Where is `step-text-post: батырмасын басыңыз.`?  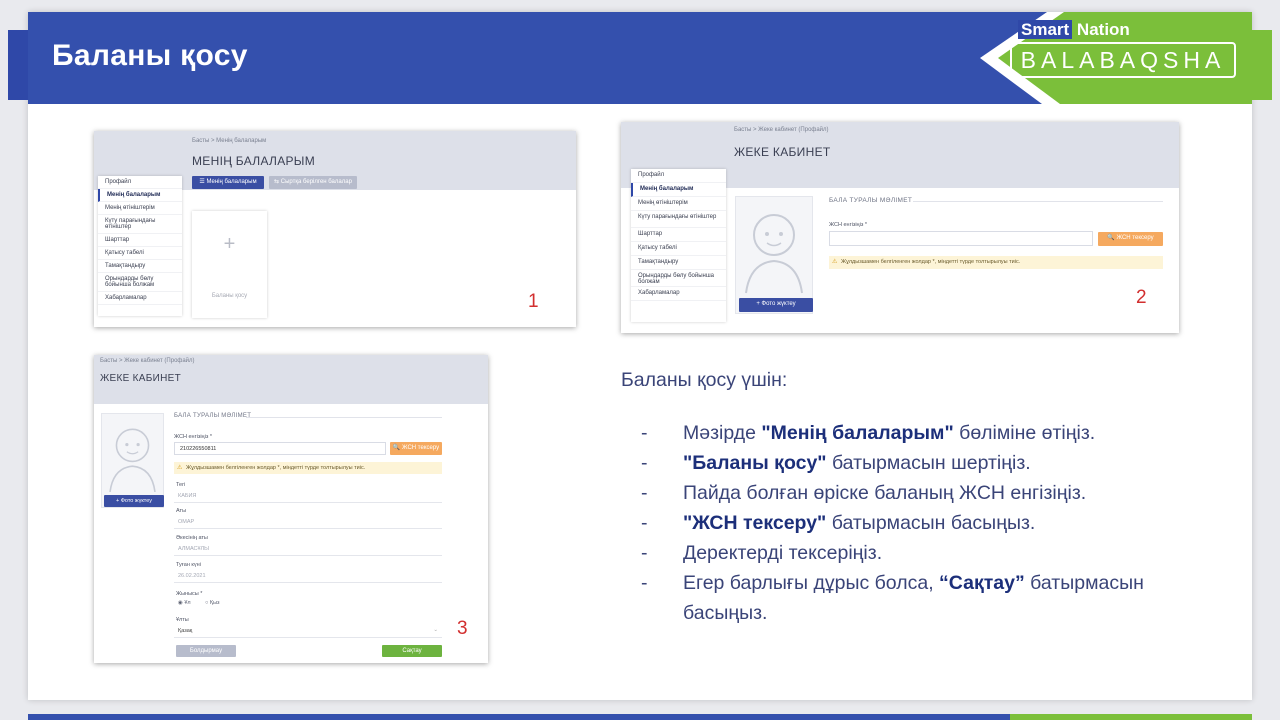
step-text-post: батырмасын басыңыз. is located at coordinates (931, 523).